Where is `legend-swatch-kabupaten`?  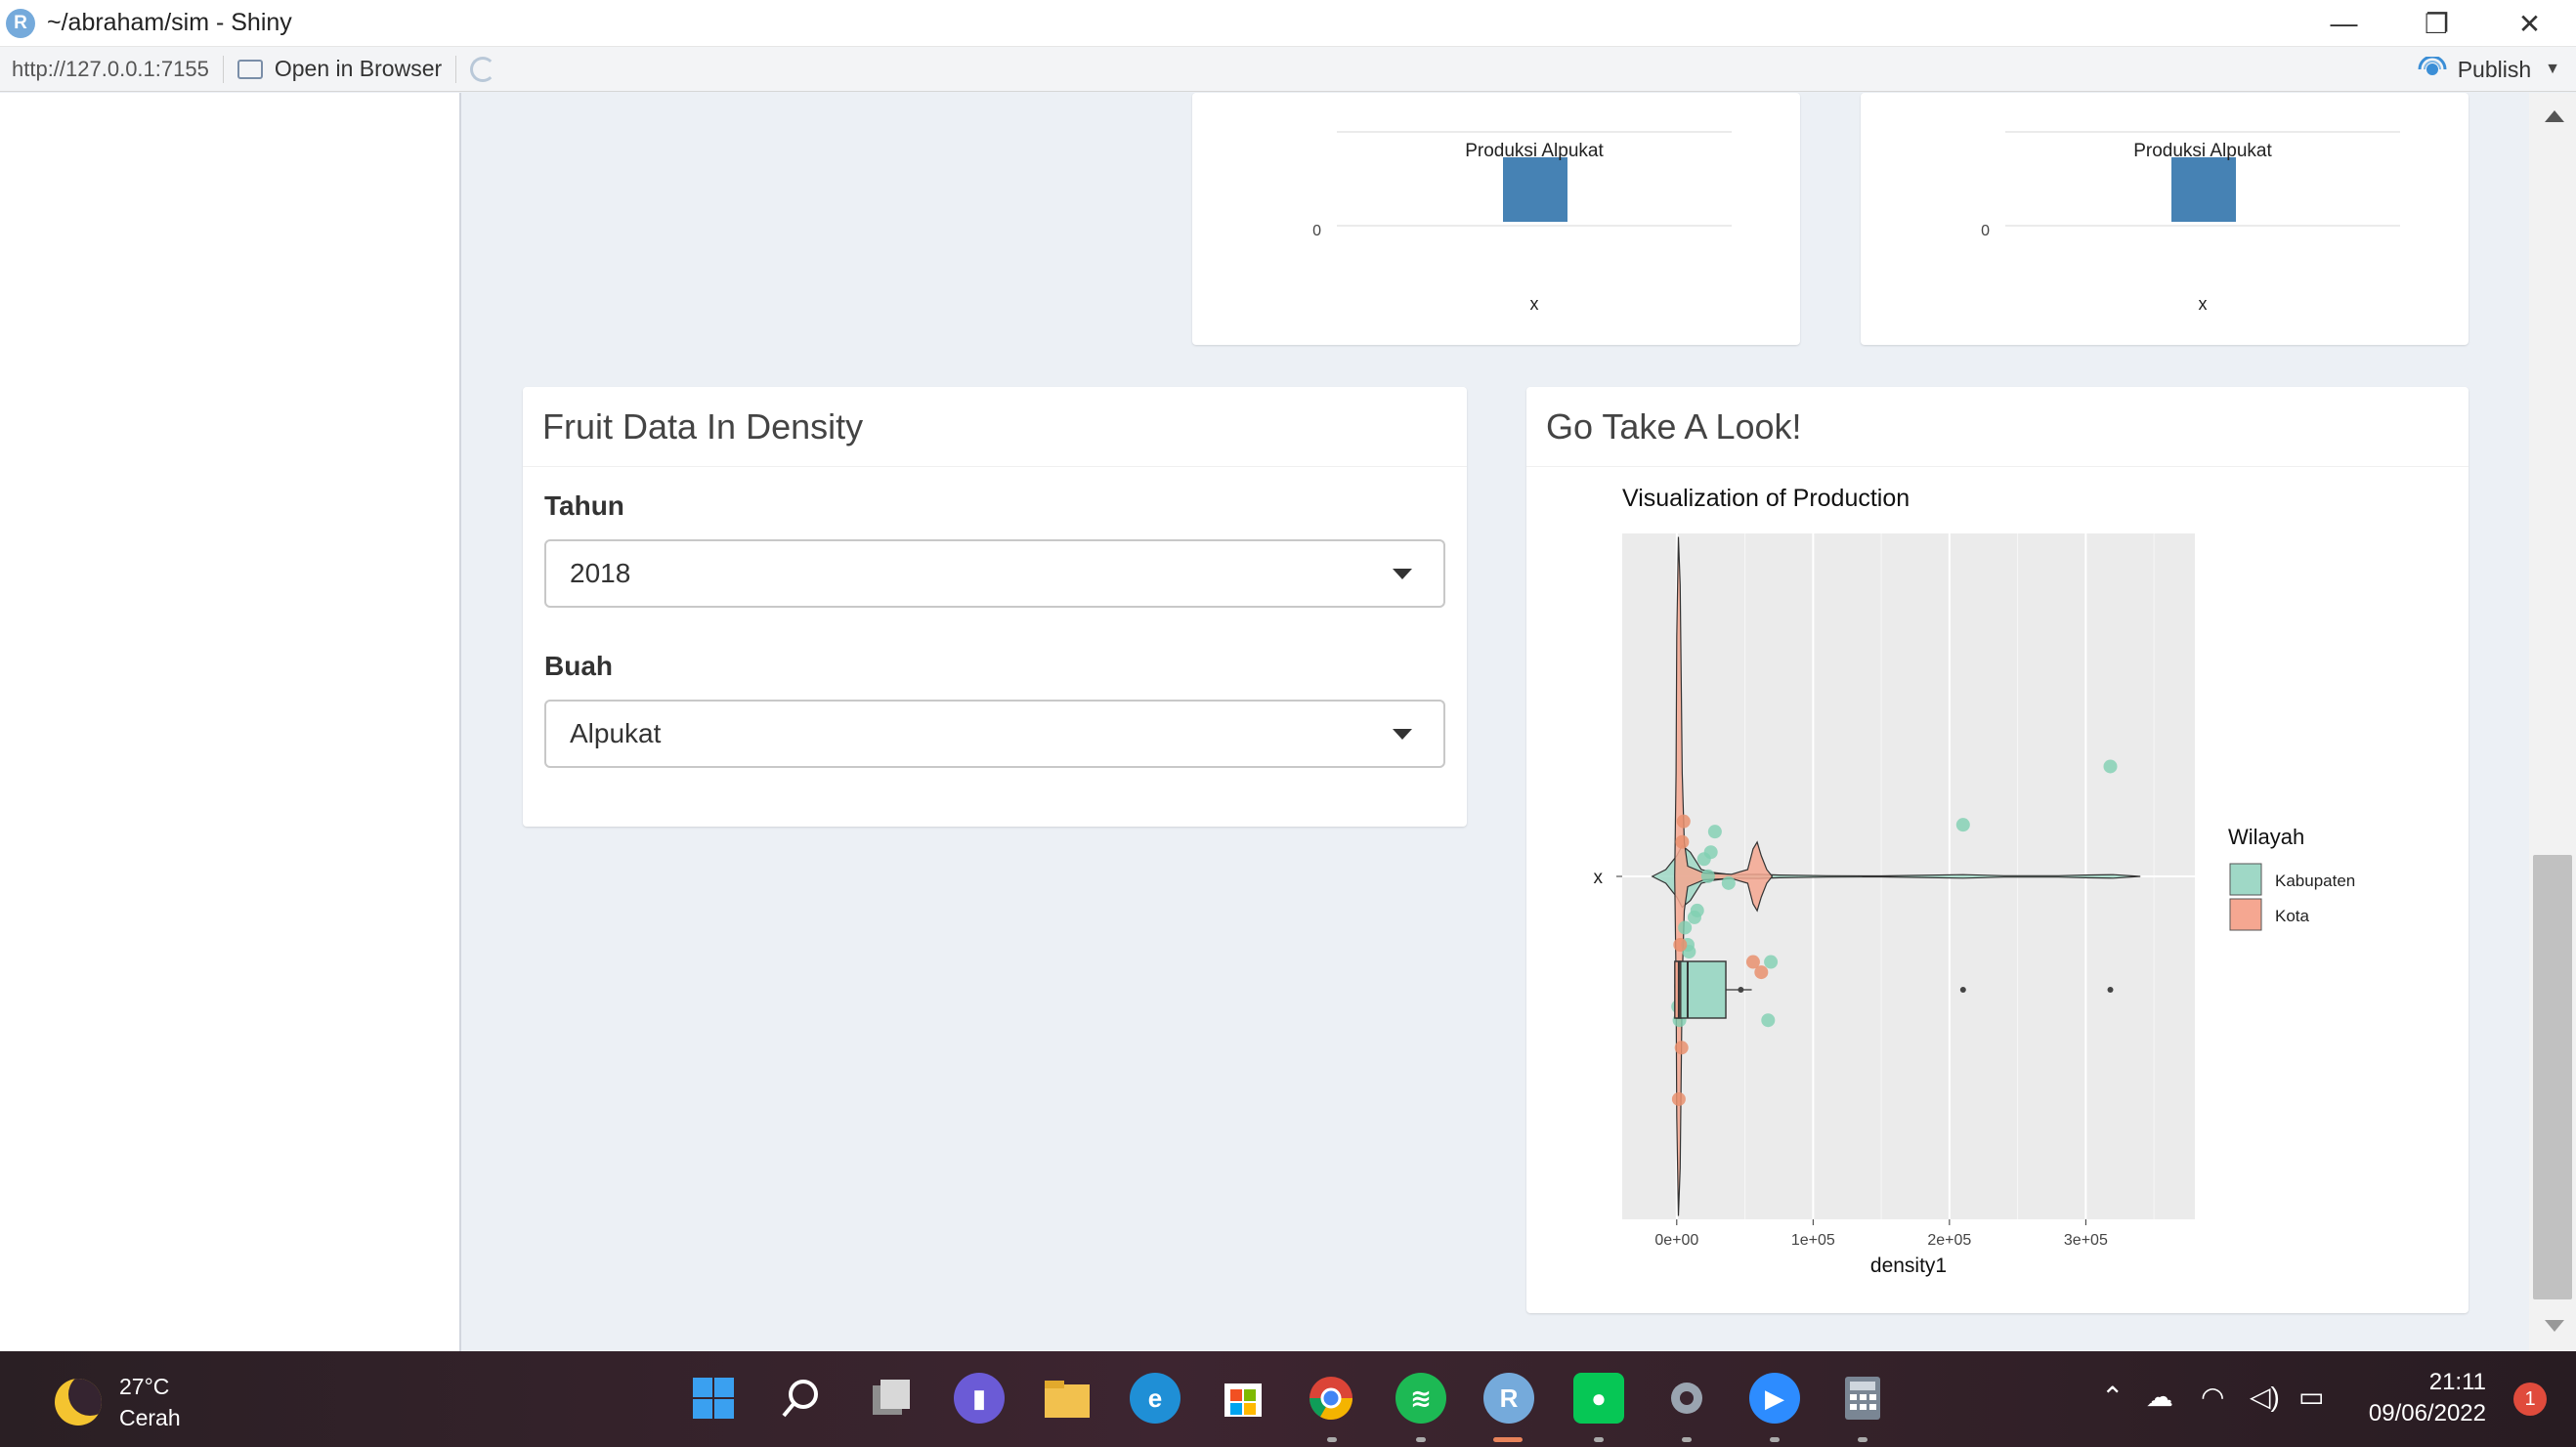
legend-swatch-kabupaten is located at coordinates (2246, 879).